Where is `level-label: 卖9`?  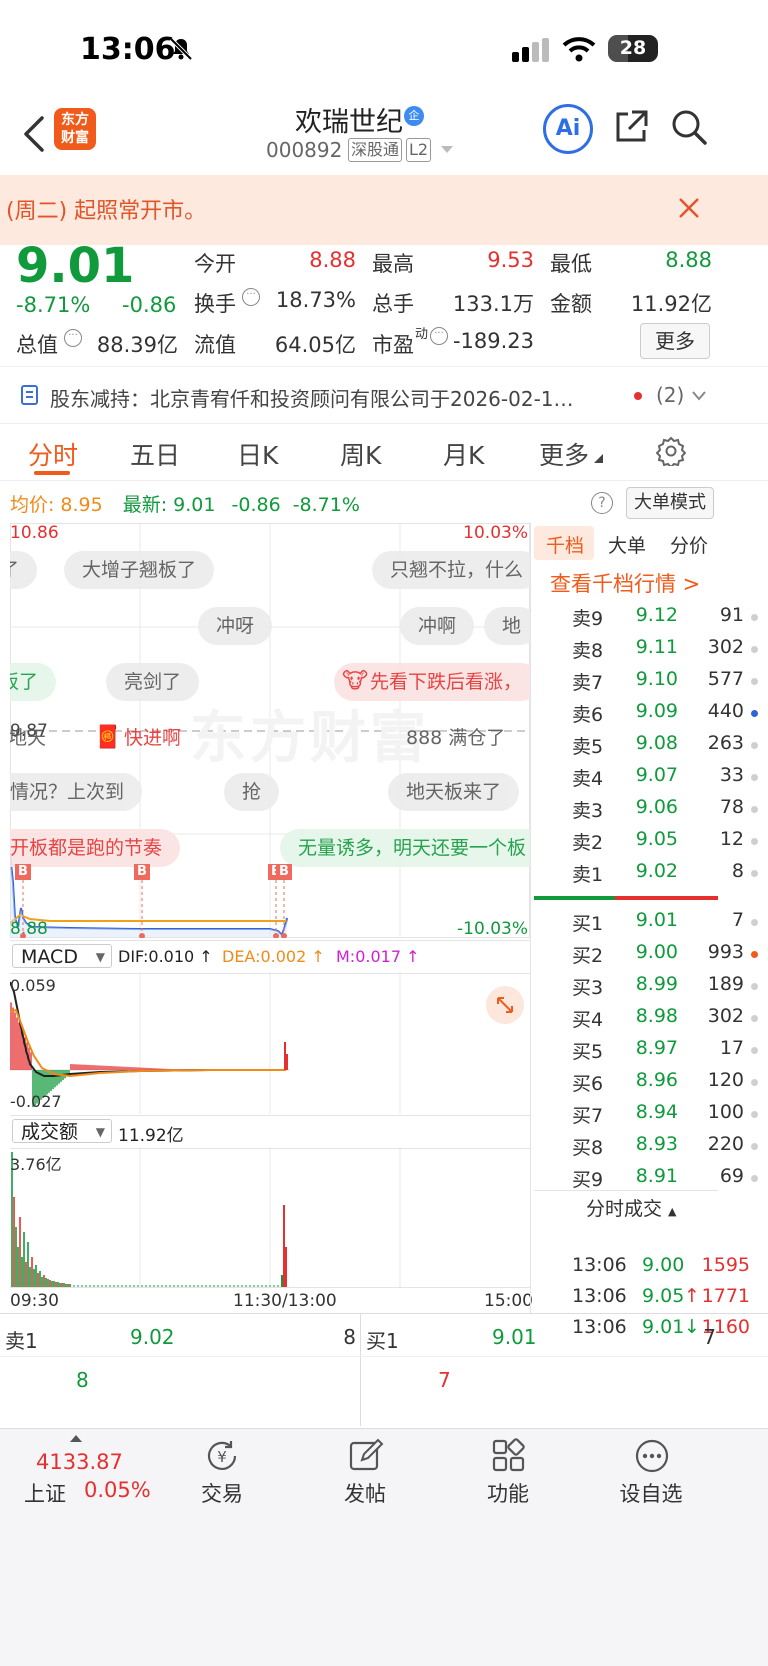
level-label: 卖9 is located at coordinates (588, 619).